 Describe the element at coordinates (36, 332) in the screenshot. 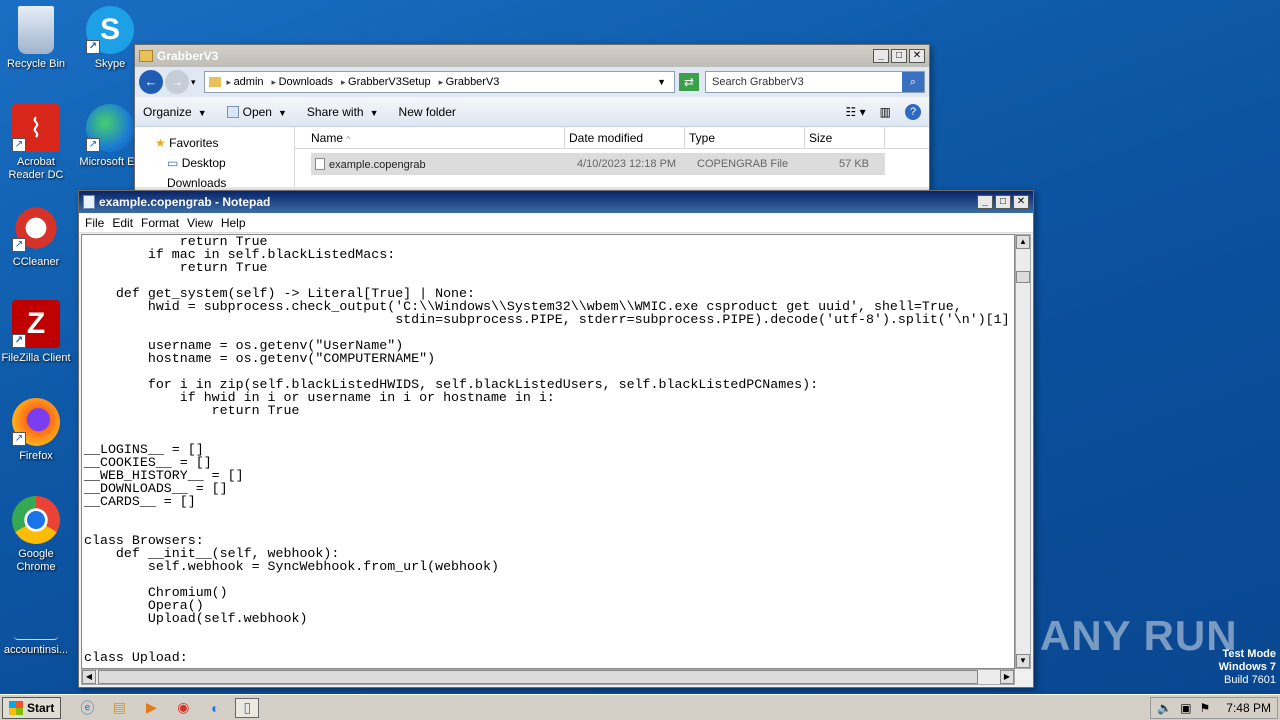

I see `desktop-icon-filezilla: Z ↗ FileZilla Client` at that location.